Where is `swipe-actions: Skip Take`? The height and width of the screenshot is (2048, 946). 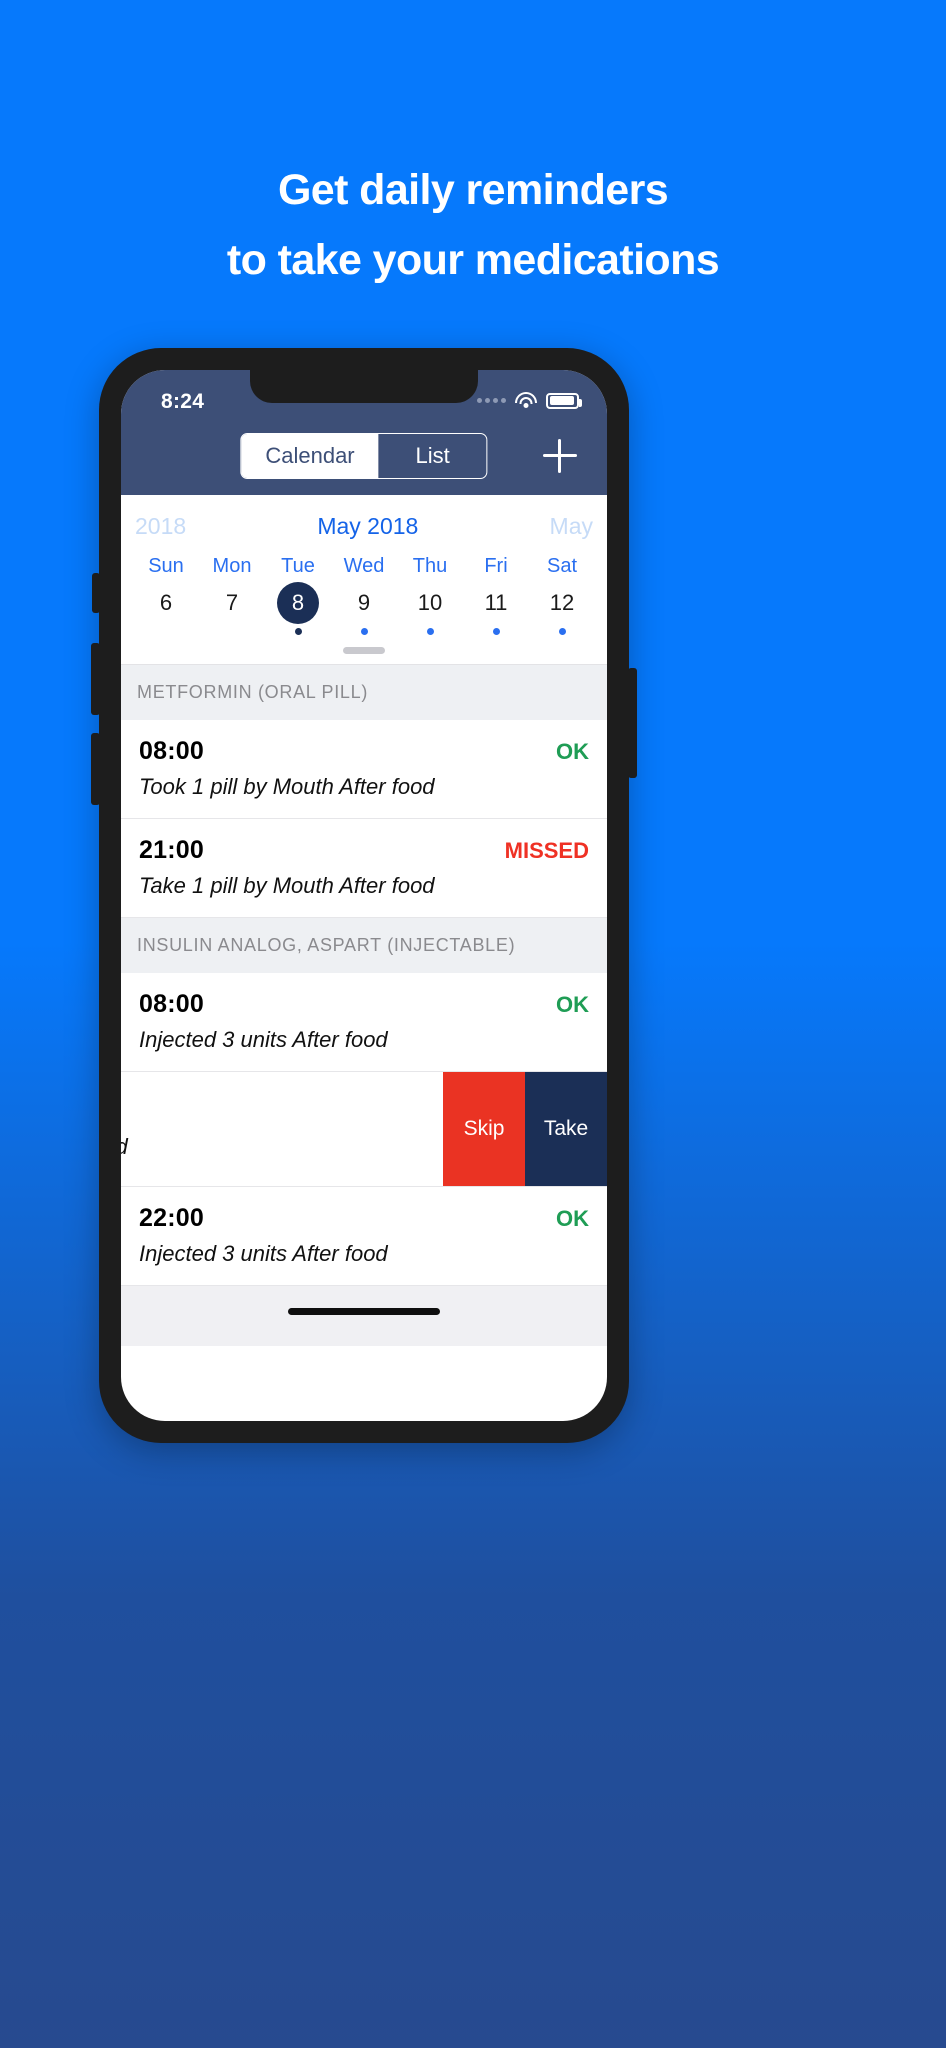
swipe-actions: Skip Take is located at coordinates (525, 1129).